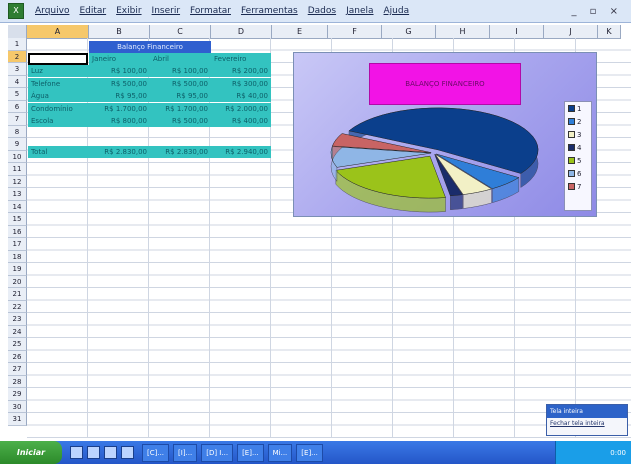  Describe the element at coordinates (17, 131) in the screenshot. I see `row-header: 8` at that location.